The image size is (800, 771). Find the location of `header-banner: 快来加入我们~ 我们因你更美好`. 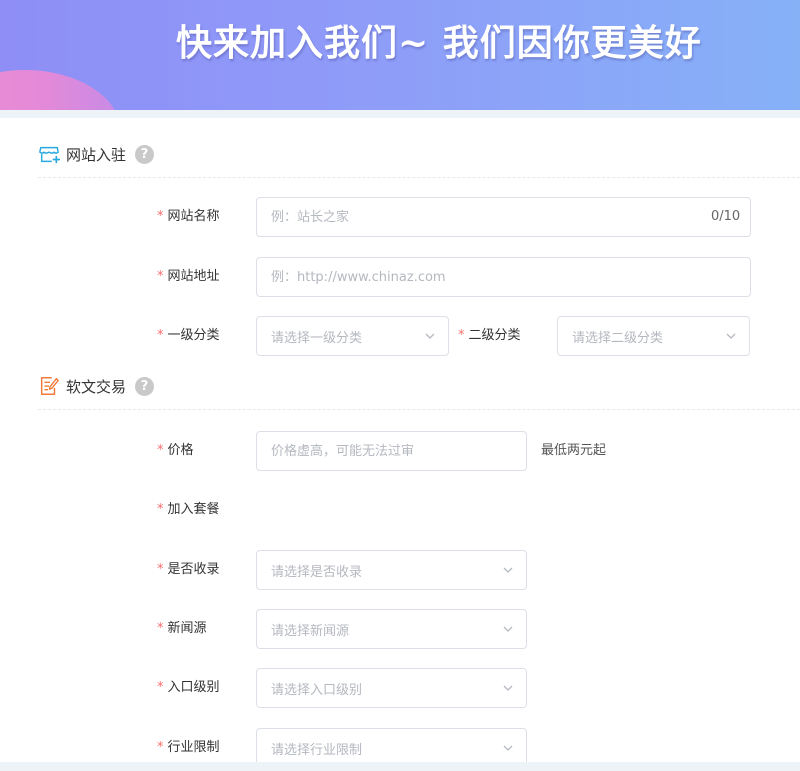

header-banner: 快来加入我们~ 我们因你更美好 is located at coordinates (400, 55).